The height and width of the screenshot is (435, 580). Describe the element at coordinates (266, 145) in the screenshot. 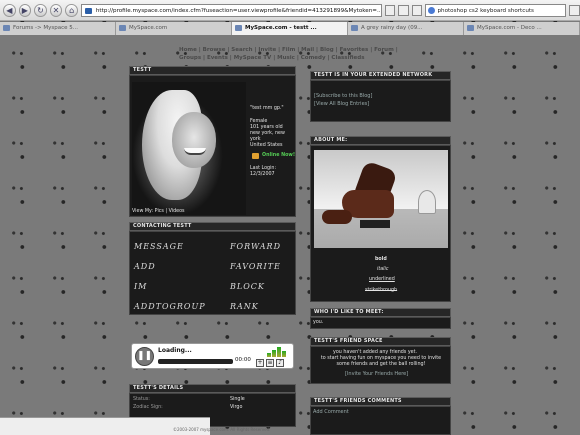

I see `profile-country: United States` at that location.